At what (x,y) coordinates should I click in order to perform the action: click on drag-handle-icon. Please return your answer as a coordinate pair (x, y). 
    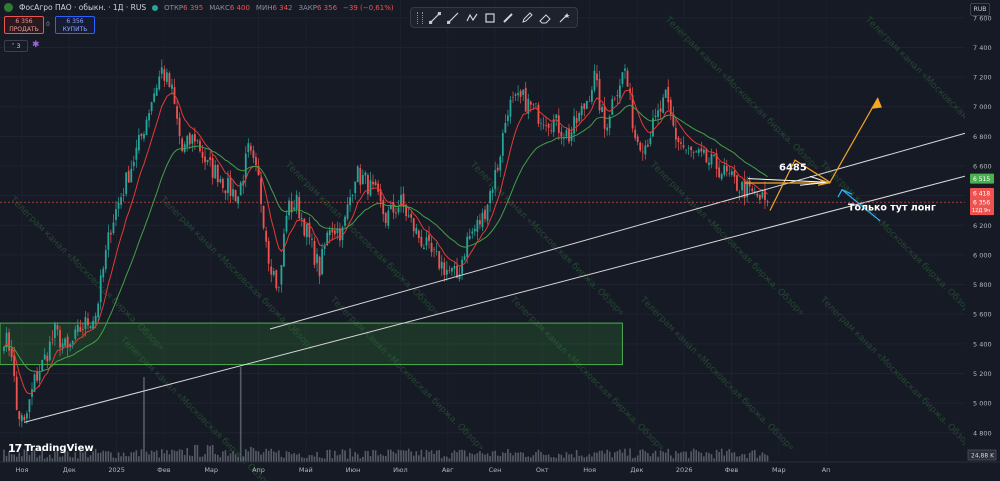
    Looking at the image, I should click on (420, 17).